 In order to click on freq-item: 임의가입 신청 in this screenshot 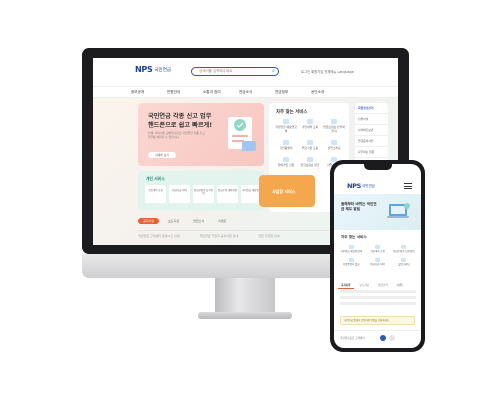, I will do `click(286, 162)`.